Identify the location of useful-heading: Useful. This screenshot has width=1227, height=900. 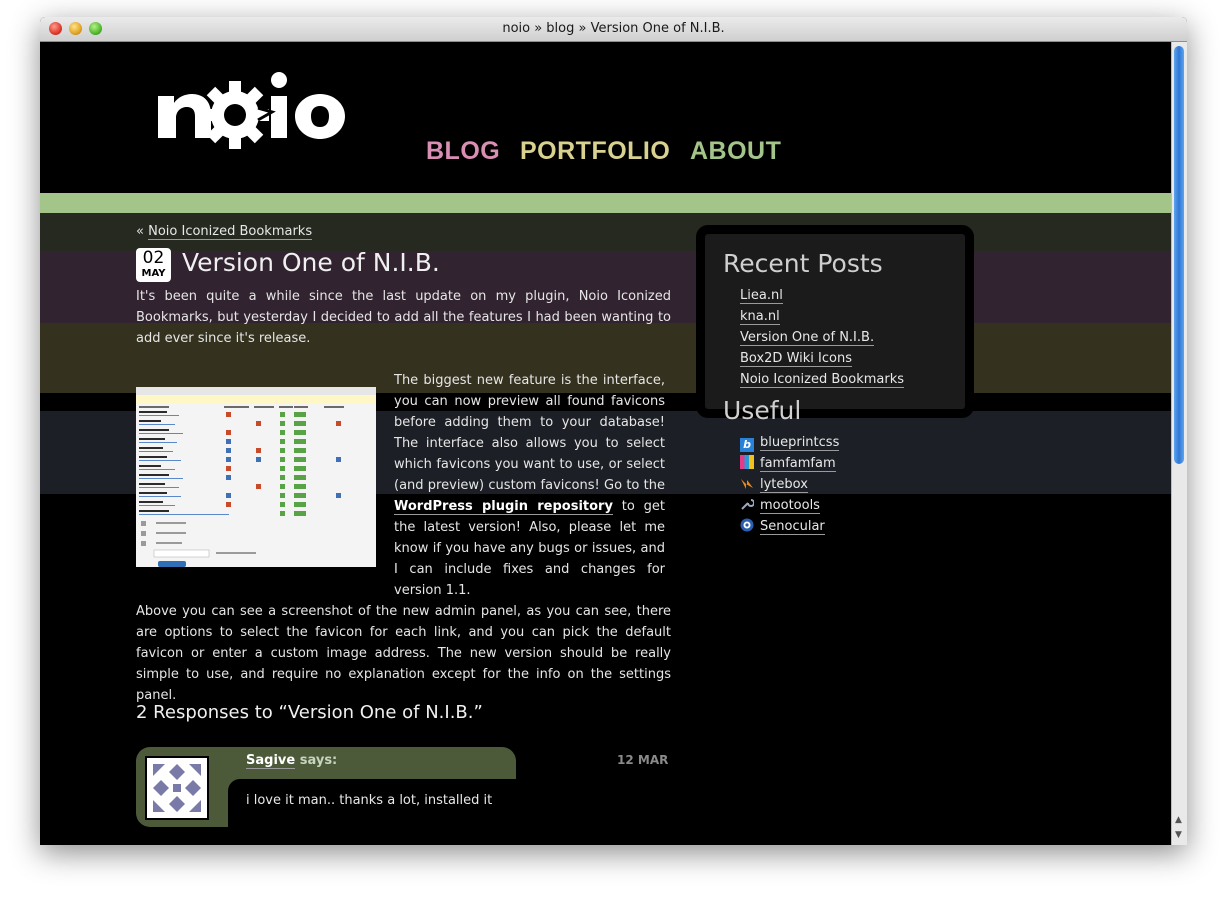
(762, 410).